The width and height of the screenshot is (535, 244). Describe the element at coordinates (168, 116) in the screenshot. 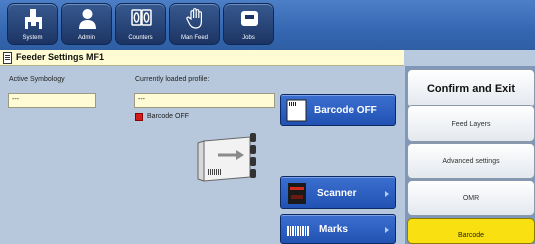

I see `status-text: Barcode OFF` at that location.